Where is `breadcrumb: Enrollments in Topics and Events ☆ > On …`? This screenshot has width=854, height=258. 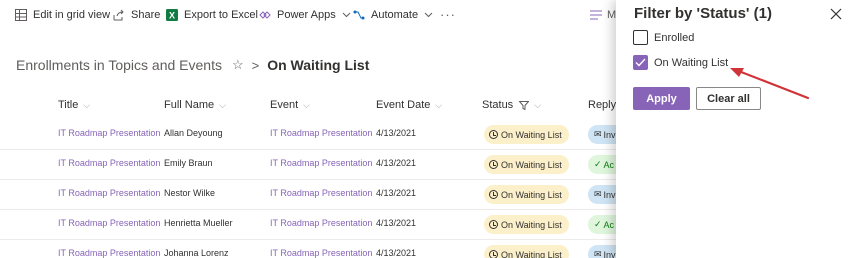
breadcrumb: Enrollments in Topics and Events ☆ > On … is located at coordinates (192, 65).